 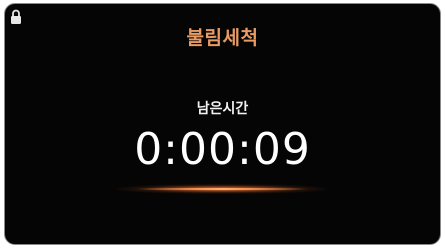 What do you see at coordinates (222, 38) in the screenshot?
I see `program-title: 불림세척` at bounding box center [222, 38].